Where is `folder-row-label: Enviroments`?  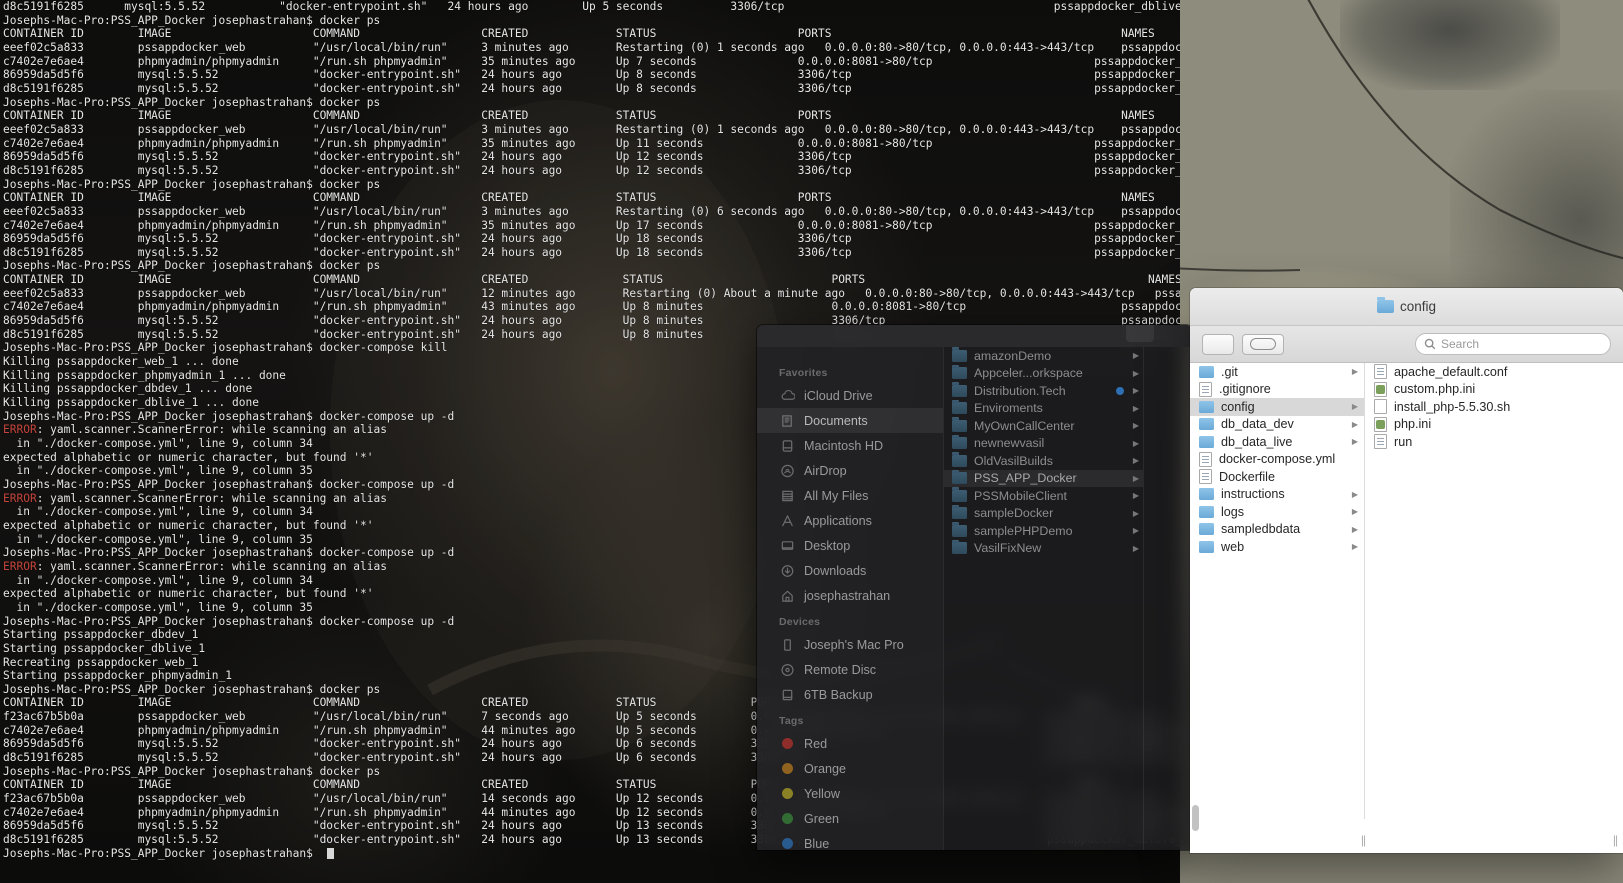 folder-row-label: Enviroments is located at coordinates (1008, 408).